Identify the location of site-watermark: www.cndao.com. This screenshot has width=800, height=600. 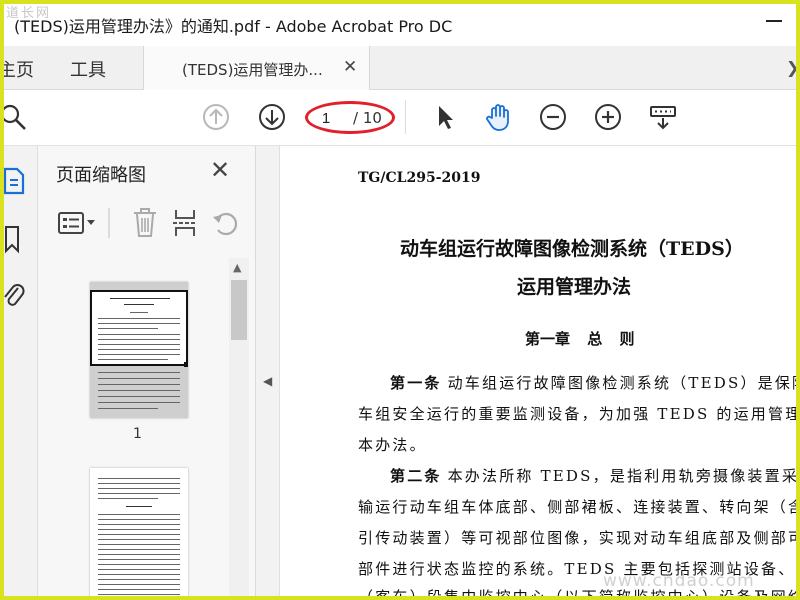
(679, 581).